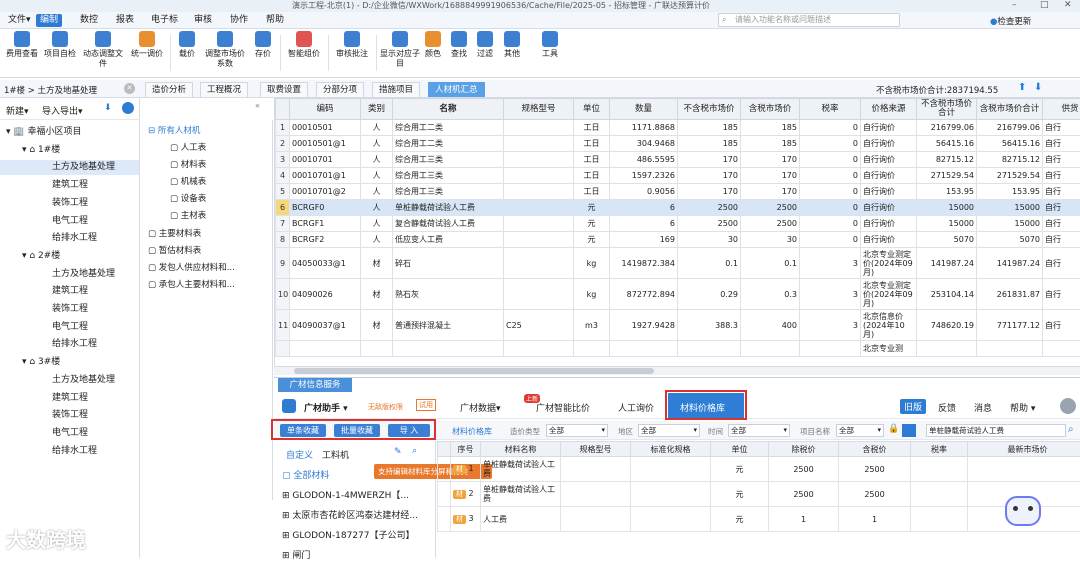 This screenshot has width=1080, height=561. I want to click on menu-review: 审核, so click(203, 20).